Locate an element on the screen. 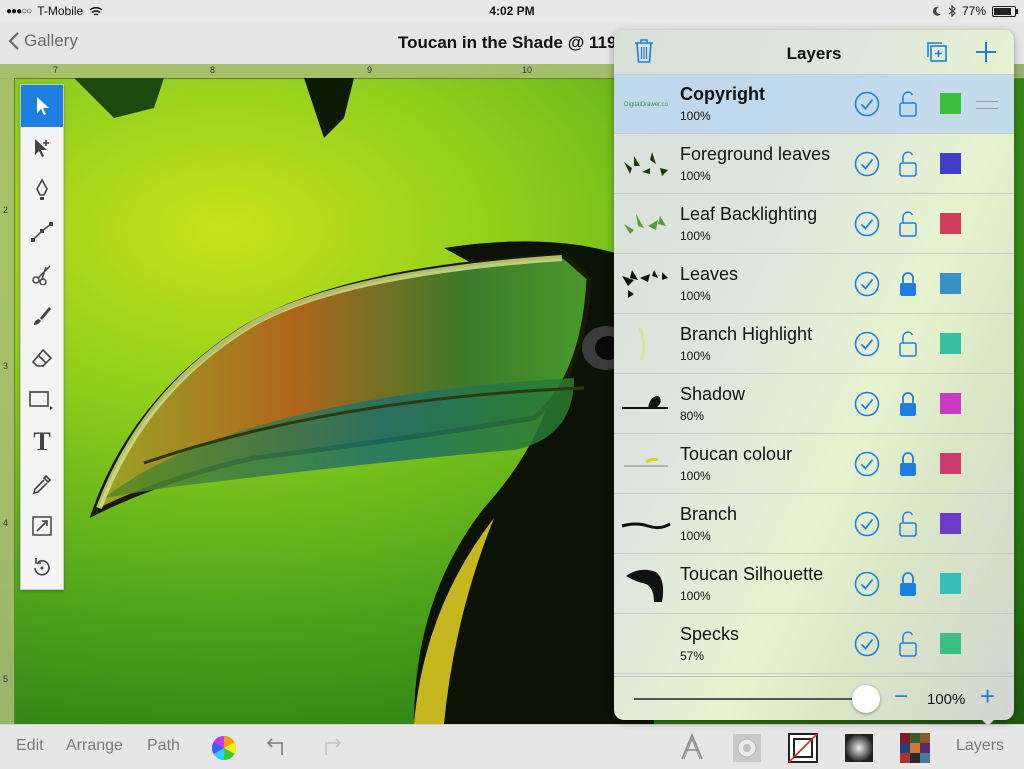 The width and height of the screenshot is (1024, 769). layer-name: Branch Highlight is located at coordinates (746, 334).